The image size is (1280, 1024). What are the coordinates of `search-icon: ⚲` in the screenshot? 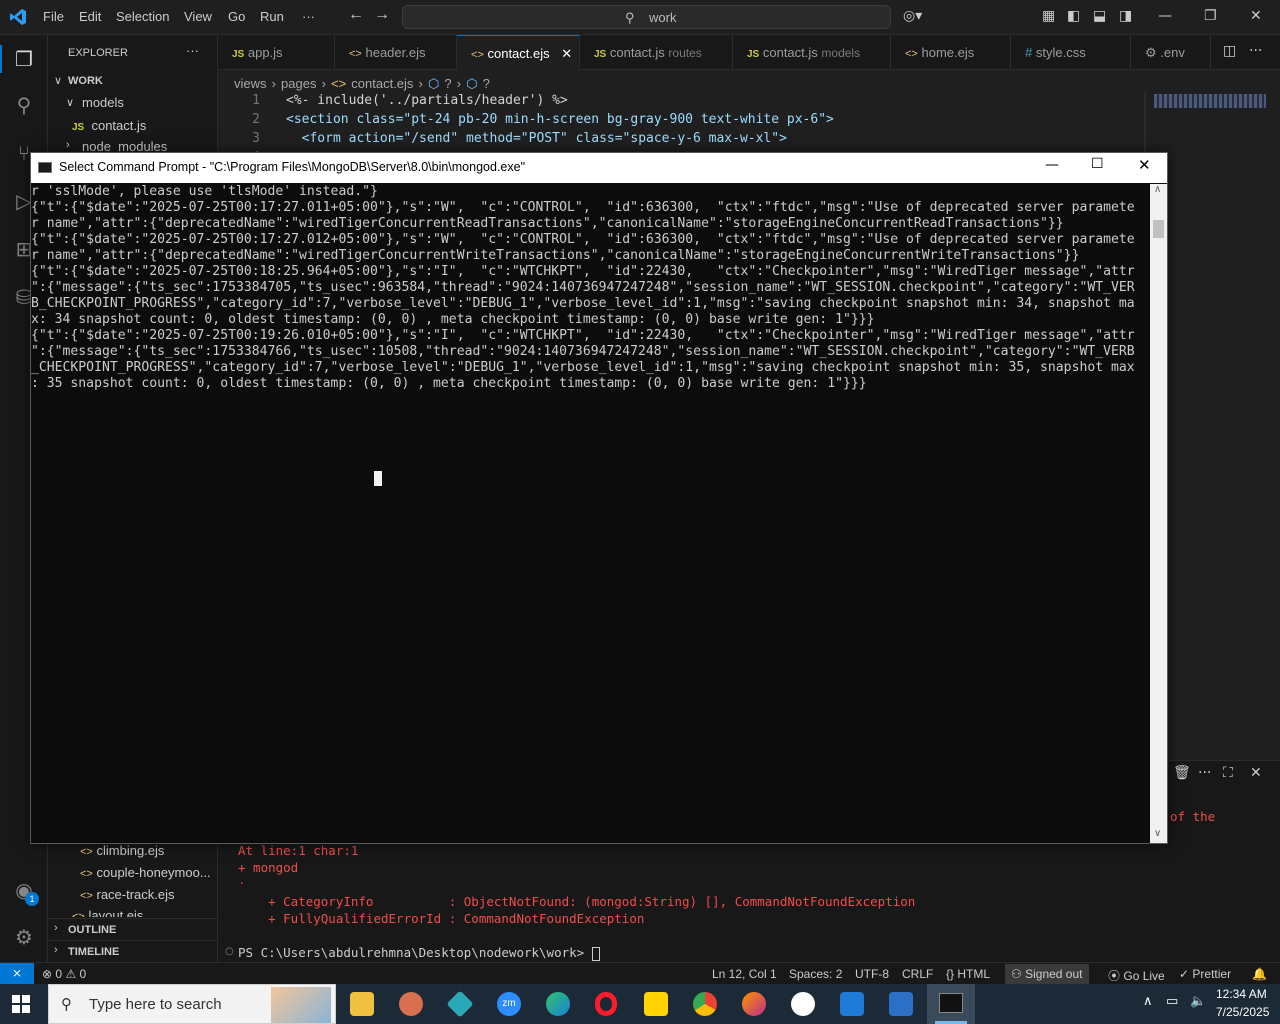 It's located at (24, 105).